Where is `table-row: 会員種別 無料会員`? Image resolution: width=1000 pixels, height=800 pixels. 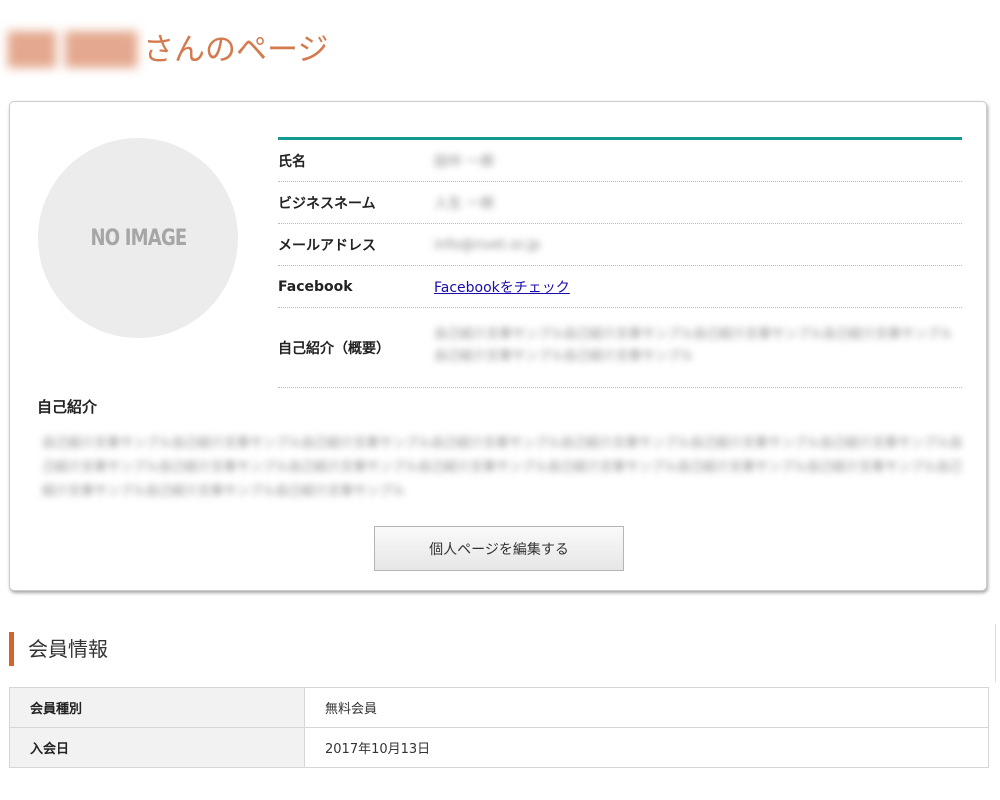 table-row: 会員種別 無料会員 is located at coordinates (499, 707).